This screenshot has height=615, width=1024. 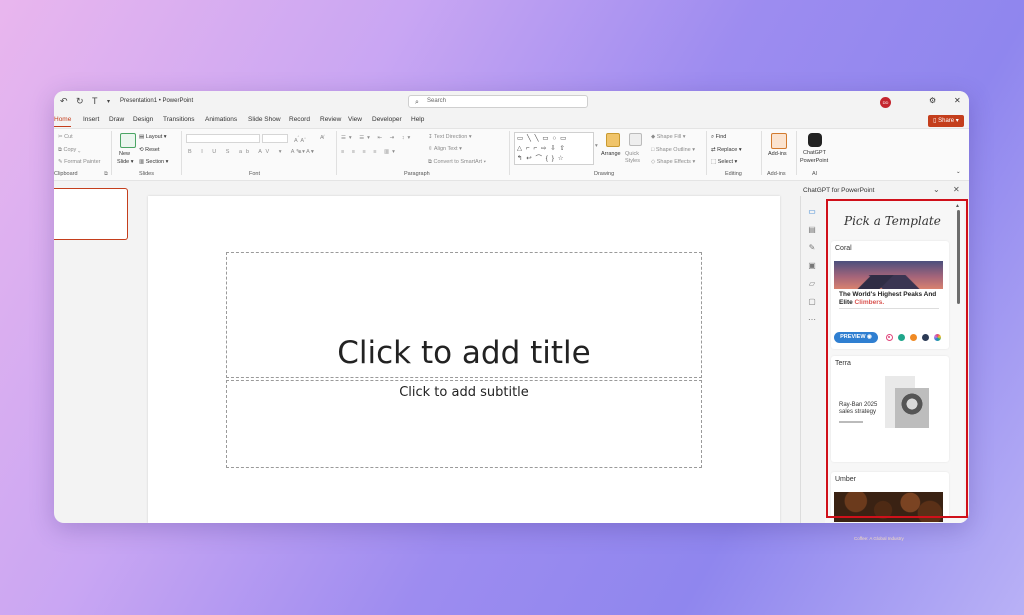 I want to click on layout-button: ▤ Layout ▾, so click(x=153, y=137).